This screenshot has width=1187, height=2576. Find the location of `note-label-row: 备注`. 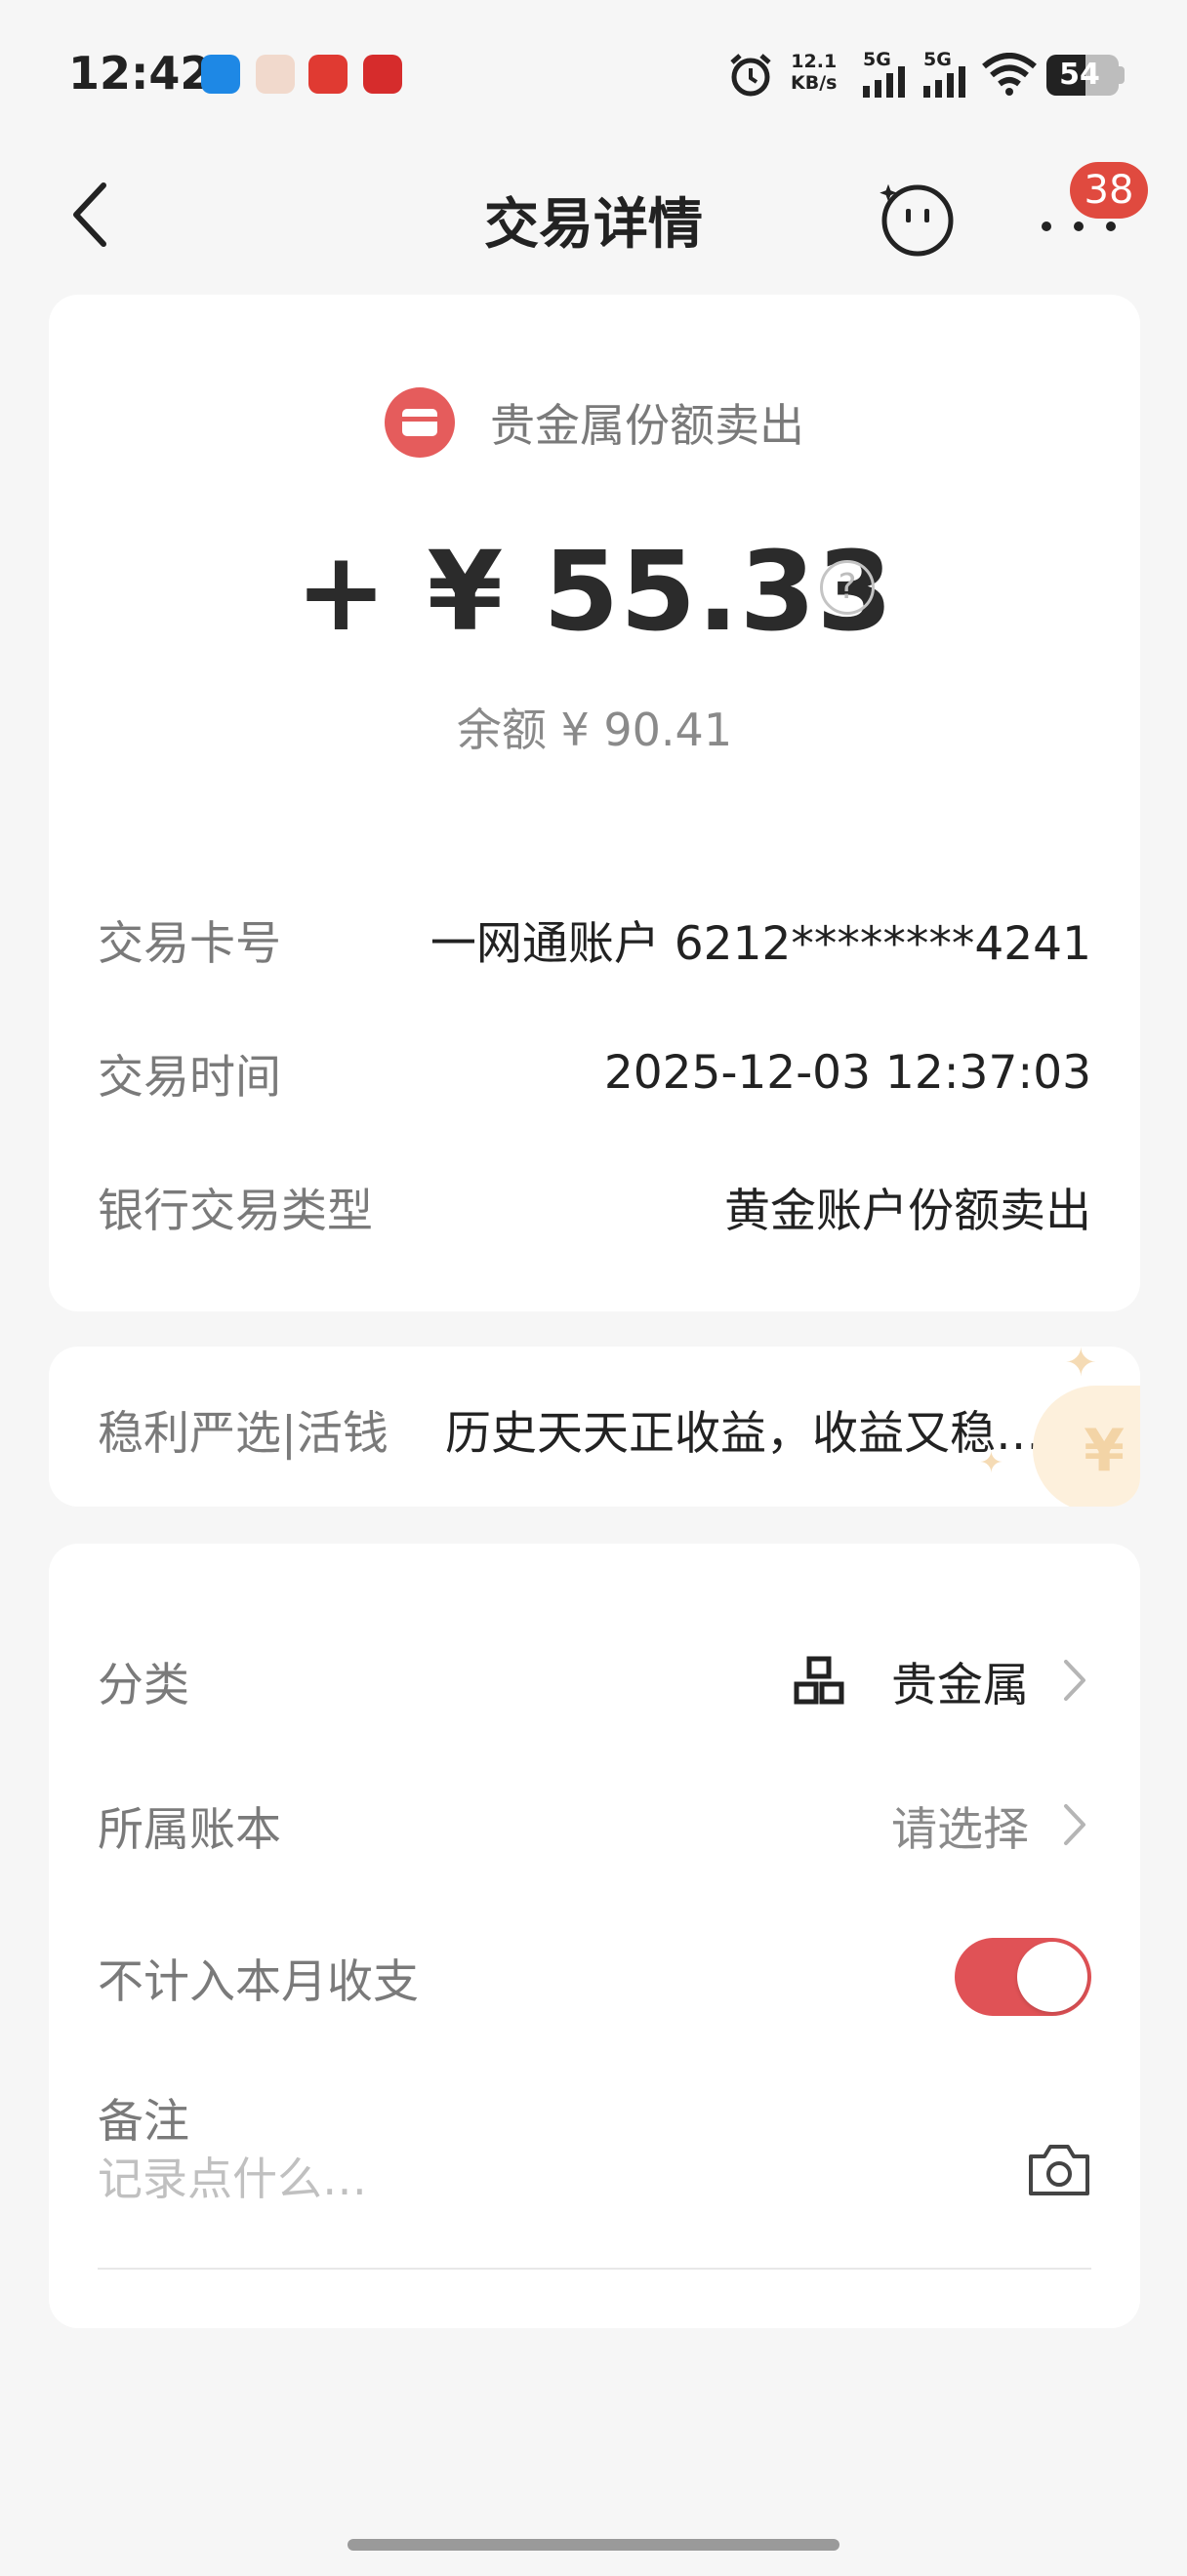

note-label-row: 备注 is located at coordinates (594, 2116).